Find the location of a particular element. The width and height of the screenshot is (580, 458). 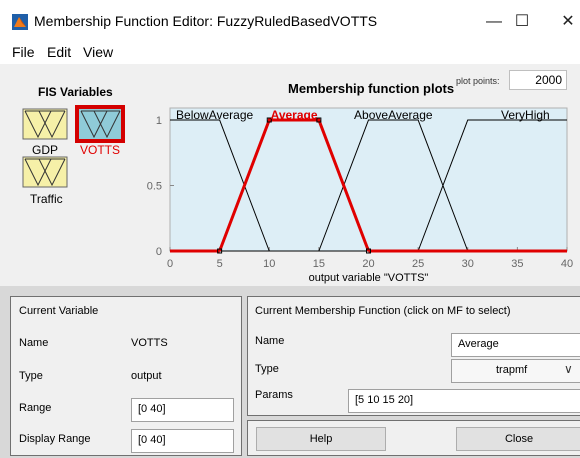

variable-name-label: Name is located at coordinates (34, 343).